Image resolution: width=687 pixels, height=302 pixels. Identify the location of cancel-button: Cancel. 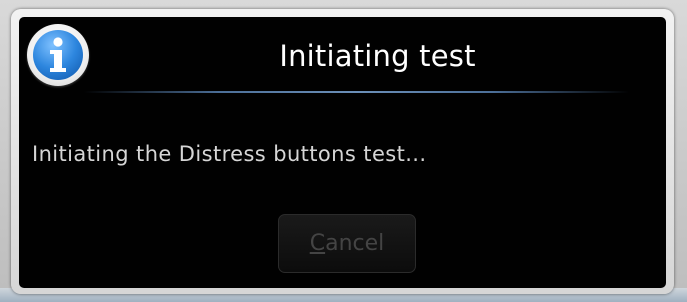
(347, 243).